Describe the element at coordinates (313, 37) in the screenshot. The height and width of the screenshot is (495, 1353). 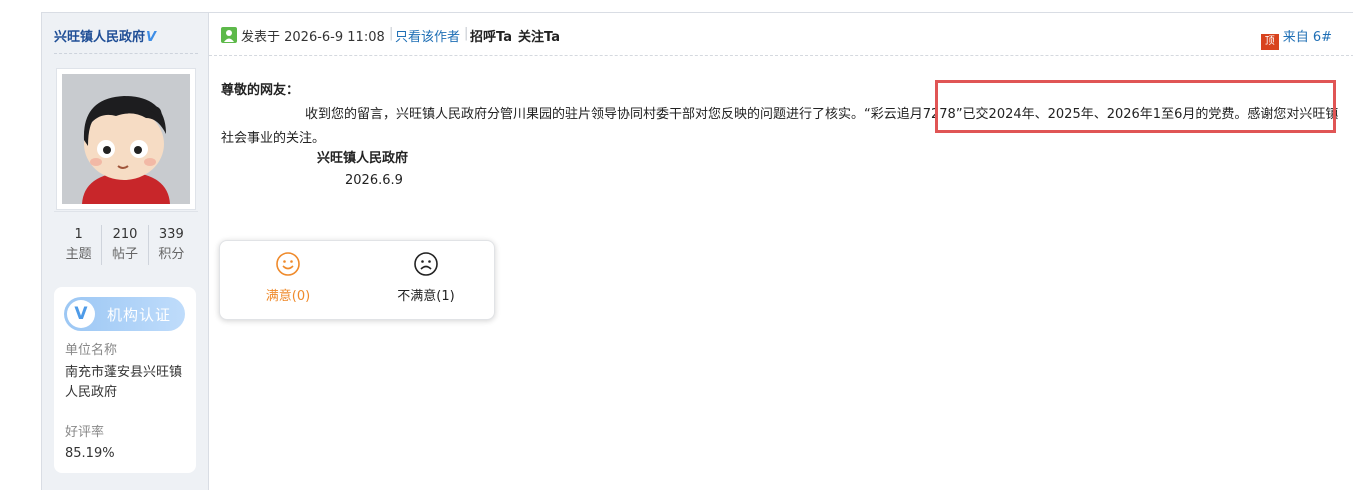
I see `post-time: 发表于 2026-6-9 11:08` at that location.